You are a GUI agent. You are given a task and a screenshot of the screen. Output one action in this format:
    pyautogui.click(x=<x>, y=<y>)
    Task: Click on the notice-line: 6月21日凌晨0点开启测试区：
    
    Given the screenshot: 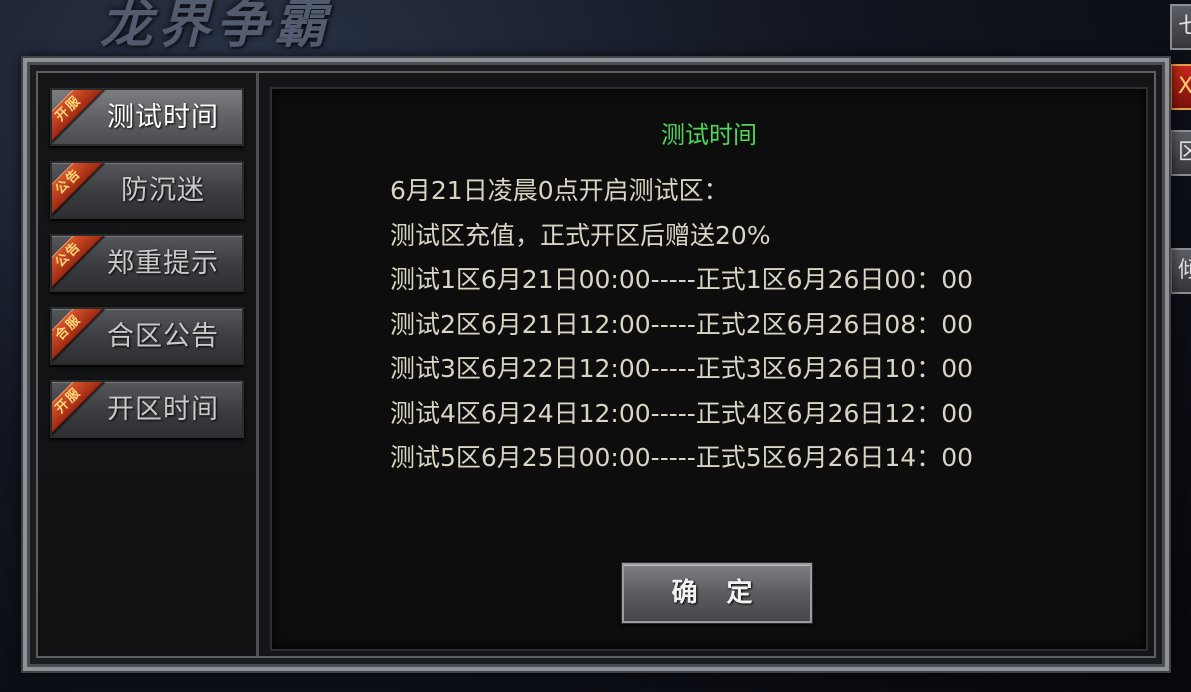 What is the action you would take?
    pyautogui.click(x=559, y=190)
    